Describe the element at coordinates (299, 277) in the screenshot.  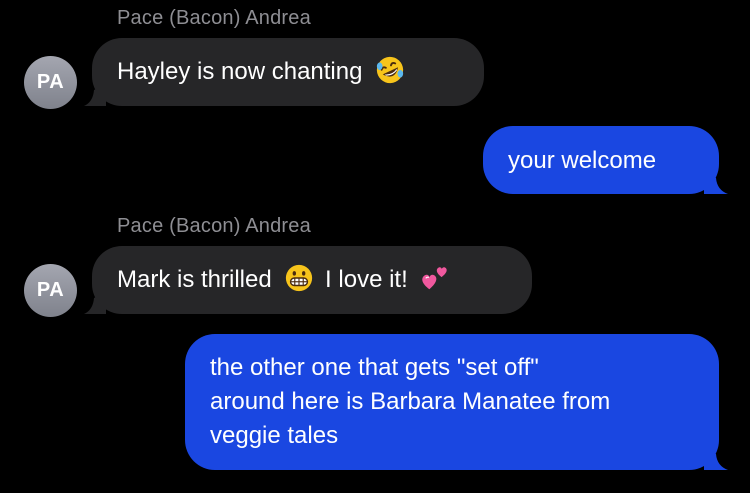
I see `grimacing-face-emoji` at that location.